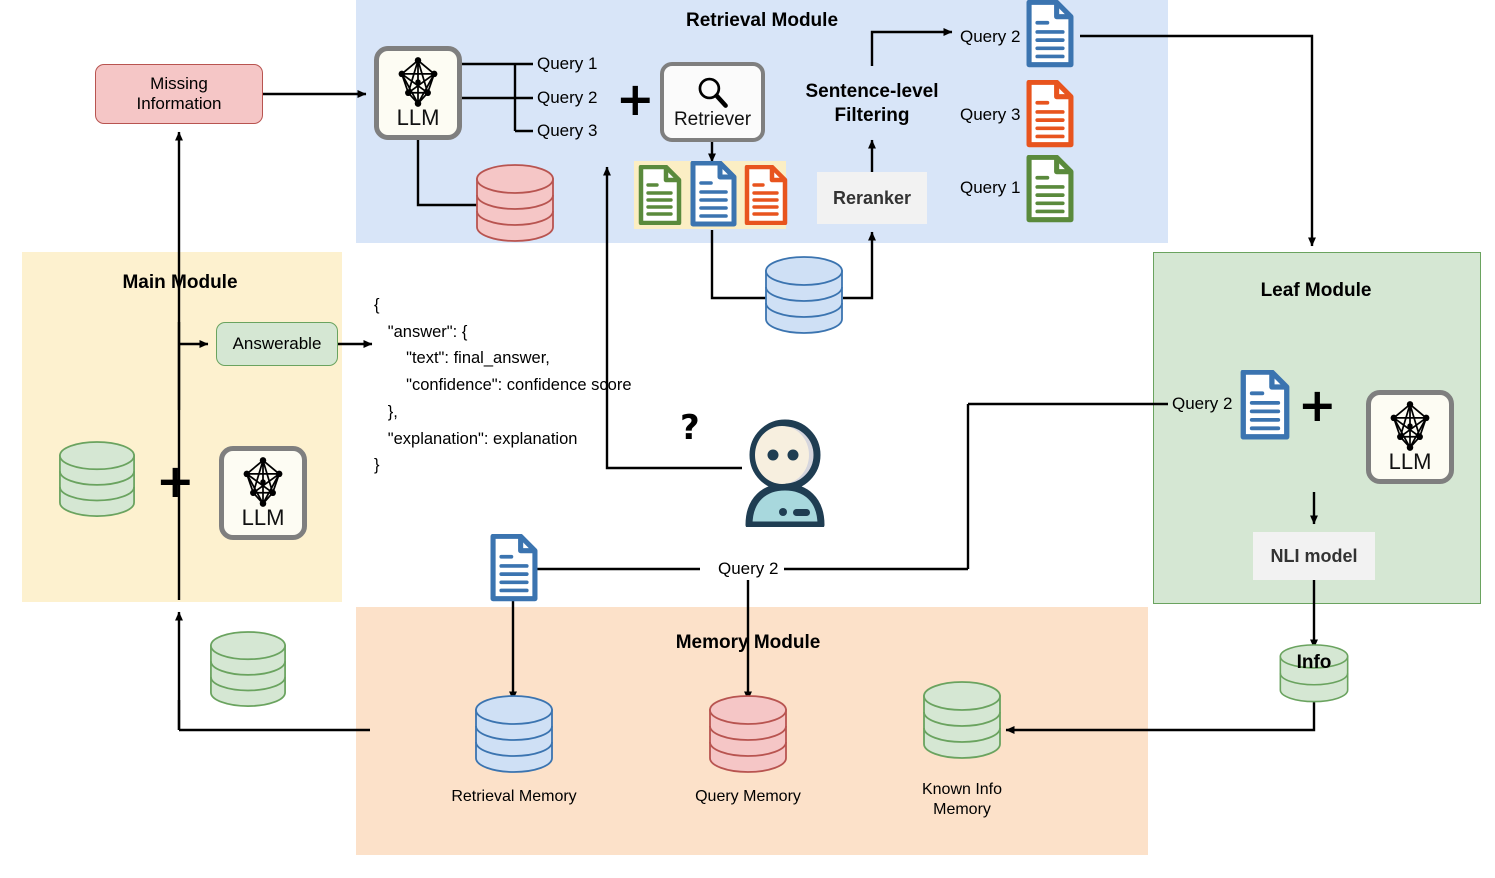 This screenshot has height=878, width=1495. I want to click on plus-icon-retrieval: +, so click(635, 99).